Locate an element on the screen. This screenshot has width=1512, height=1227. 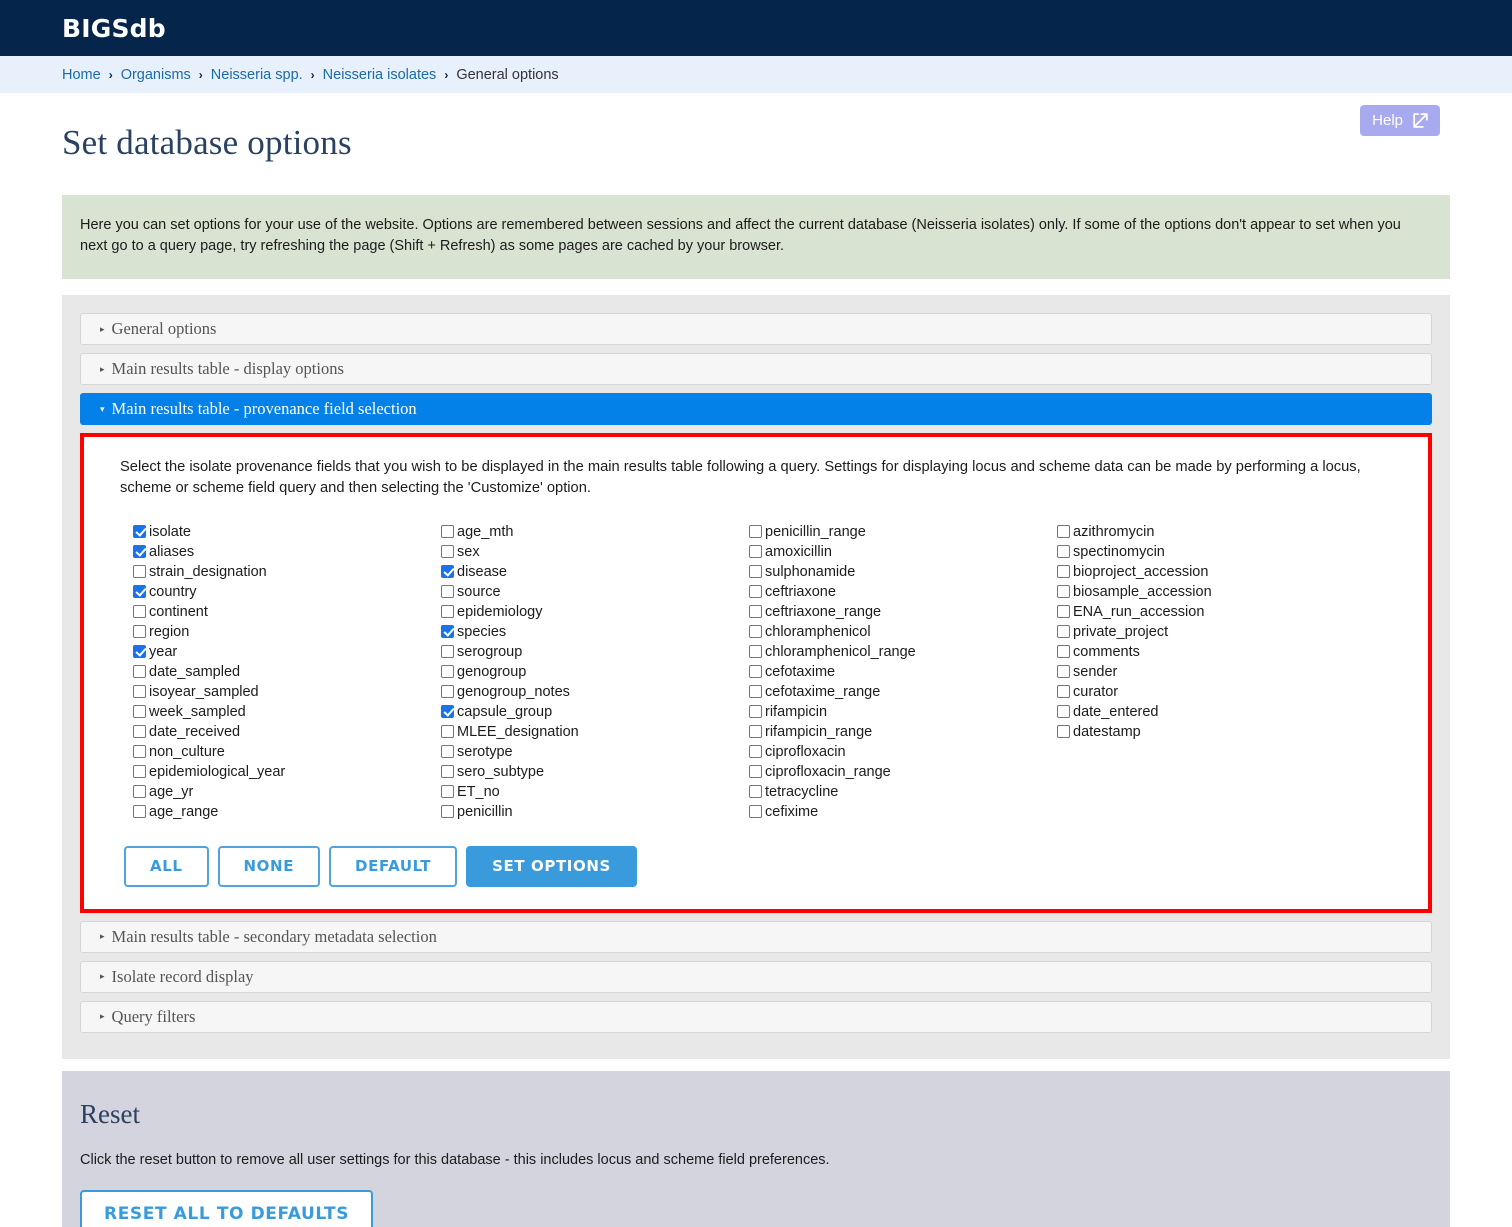
provenance-field-ceftriaxone: ceftriaxone is located at coordinates (903, 592).